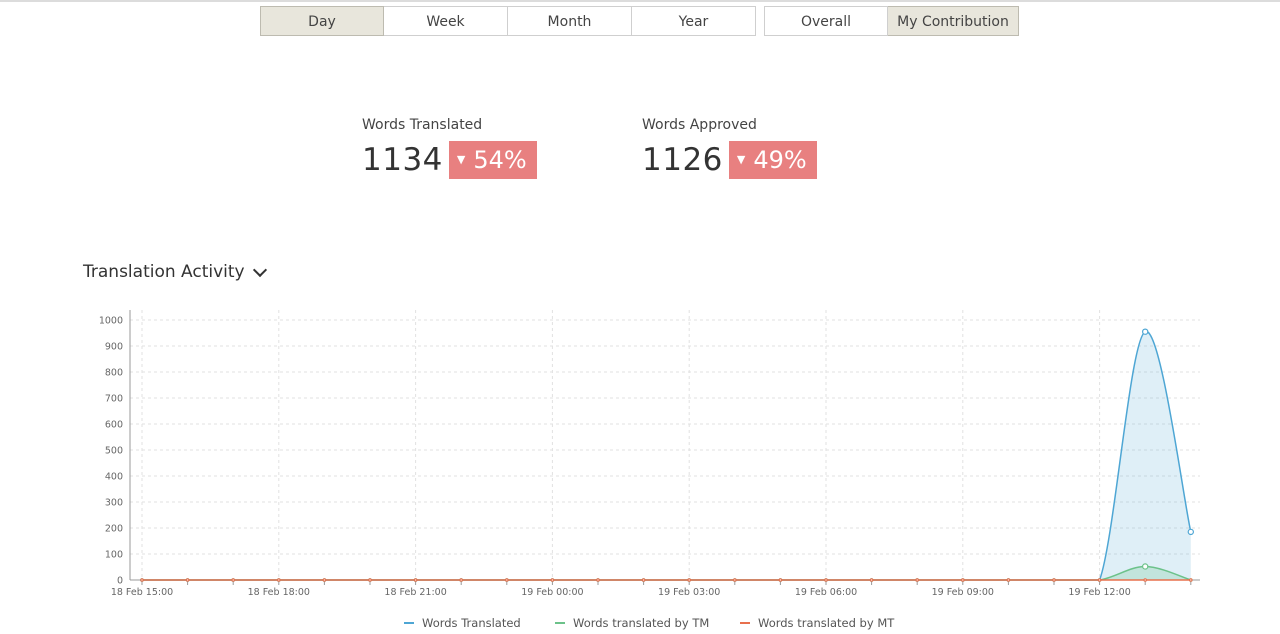 The height and width of the screenshot is (634, 1280). I want to click on x-tick-label: 19 Feb 12:00, so click(1099, 592).